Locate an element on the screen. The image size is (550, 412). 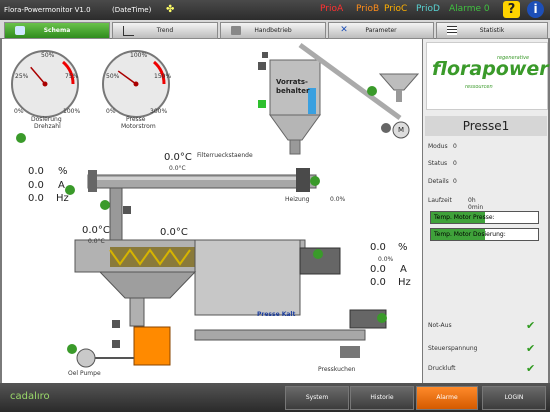
right-unit: % is located at coordinates (403, 247).